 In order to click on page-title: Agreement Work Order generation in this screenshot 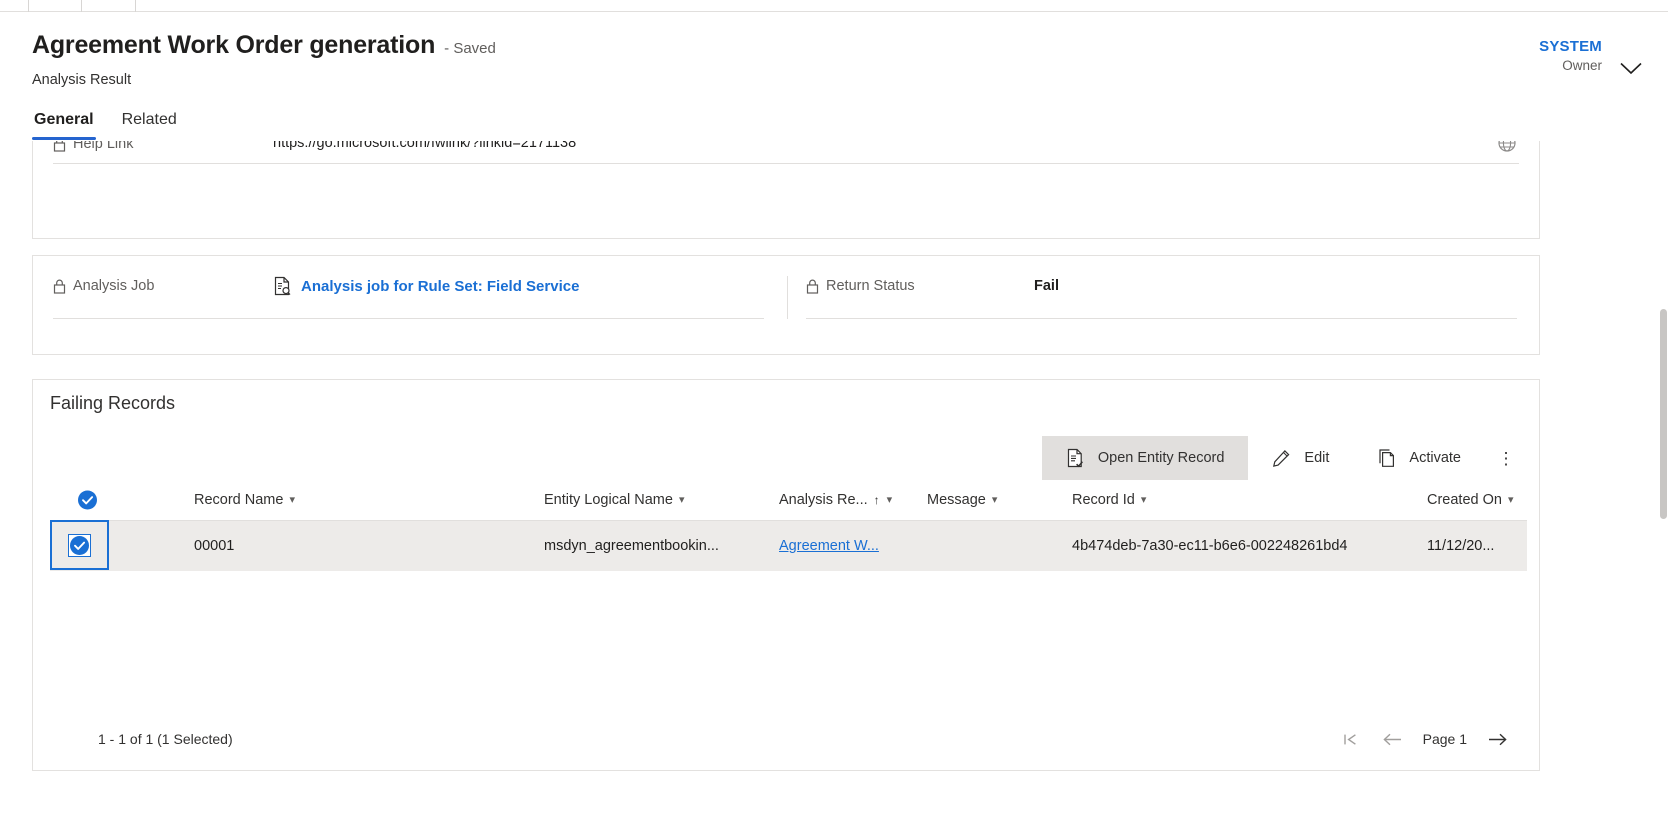, I will do `click(234, 45)`.